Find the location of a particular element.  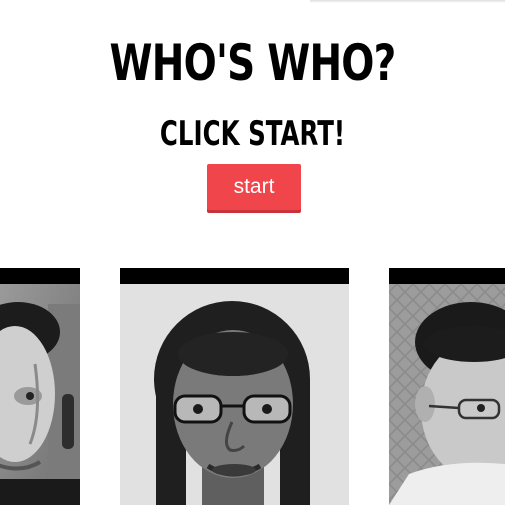

portrait-man-icon is located at coordinates (40, 394).